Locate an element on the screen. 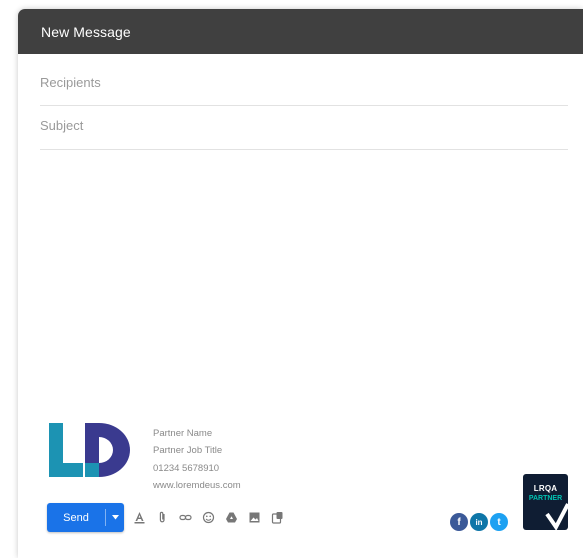 The width and height of the screenshot is (583, 558). twitter-icon: t is located at coordinates (499, 522).